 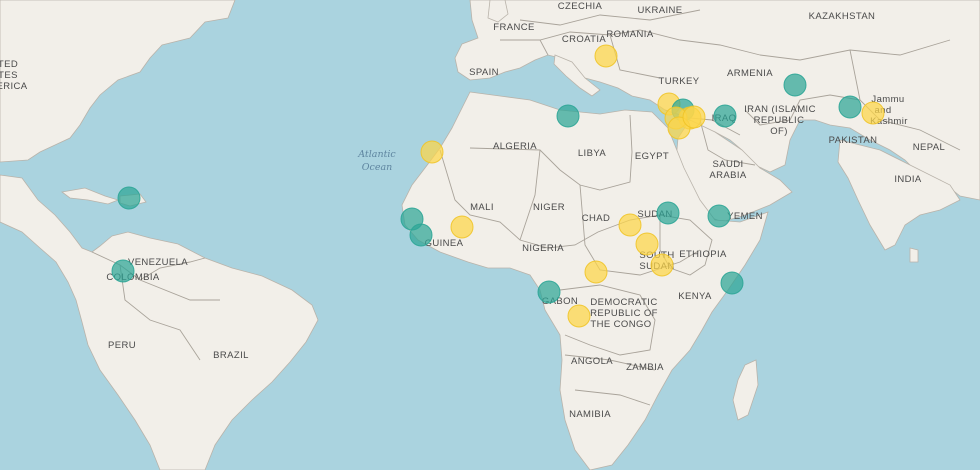 What do you see at coordinates (377, 167) in the screenshot?
I see `ocean-label-ocean: Ocean` at bounding box center [377, 167].